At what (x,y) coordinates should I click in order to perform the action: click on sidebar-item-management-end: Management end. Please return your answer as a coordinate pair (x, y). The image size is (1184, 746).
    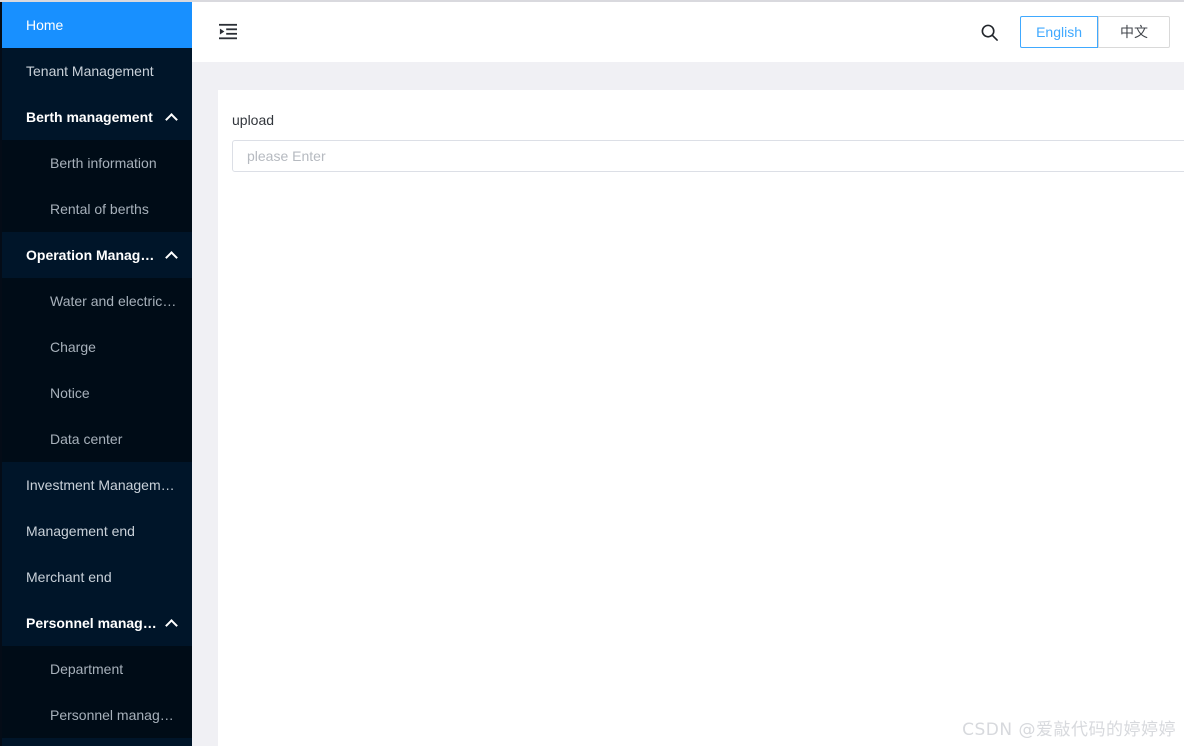
    Looking at the image, I should click on (97, 531).